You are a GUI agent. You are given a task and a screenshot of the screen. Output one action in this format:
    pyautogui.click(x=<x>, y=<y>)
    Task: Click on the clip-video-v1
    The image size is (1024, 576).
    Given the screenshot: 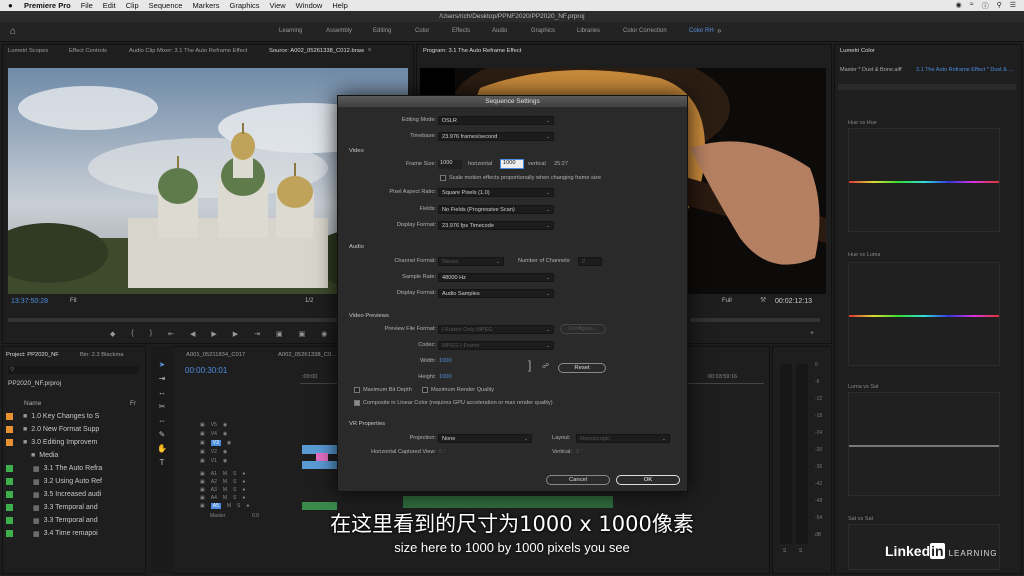 What is the action you would take?
    pyautogui.click(x=319, y=465)
    